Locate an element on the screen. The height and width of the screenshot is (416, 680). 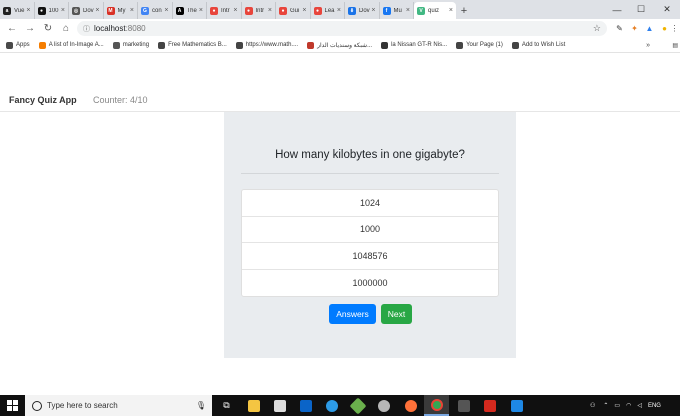
browser-tab: Vquiz × is located at coordinates (435, 10).